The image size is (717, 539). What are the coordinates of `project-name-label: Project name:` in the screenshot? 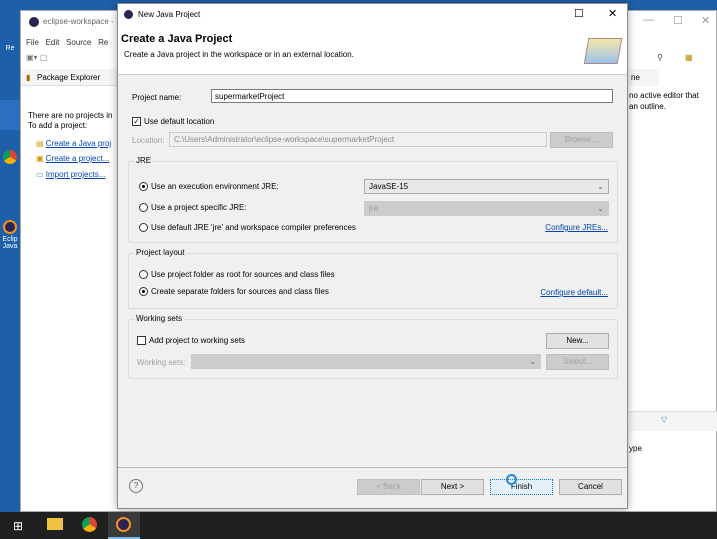 It's located at (157, 97).